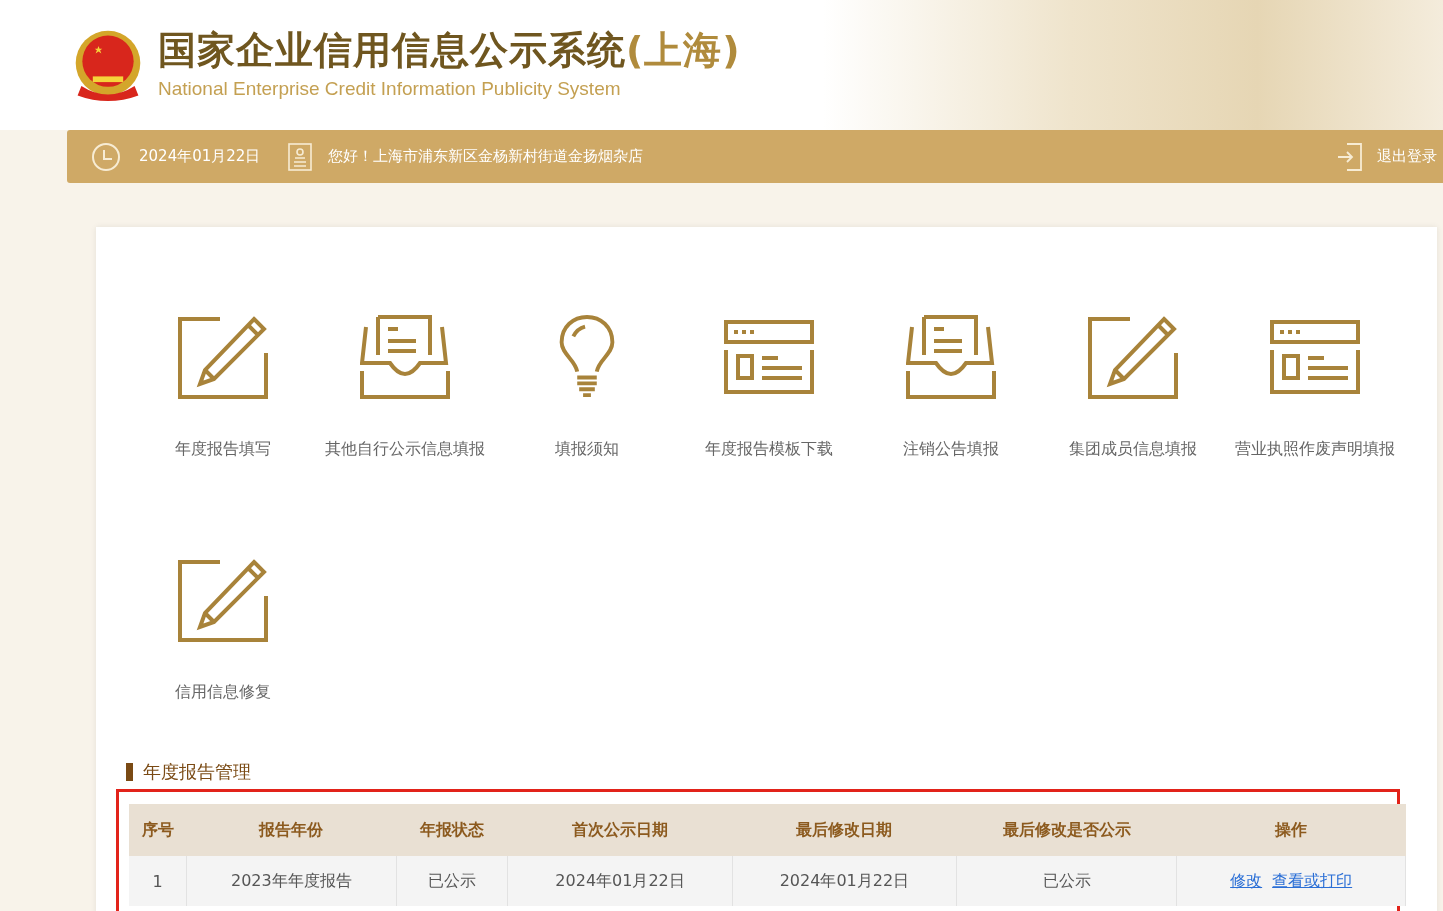 The width and height of the screenshot is (1443, 911). I want to click on menu-tile: 年度报告填写, so click(223, 387).